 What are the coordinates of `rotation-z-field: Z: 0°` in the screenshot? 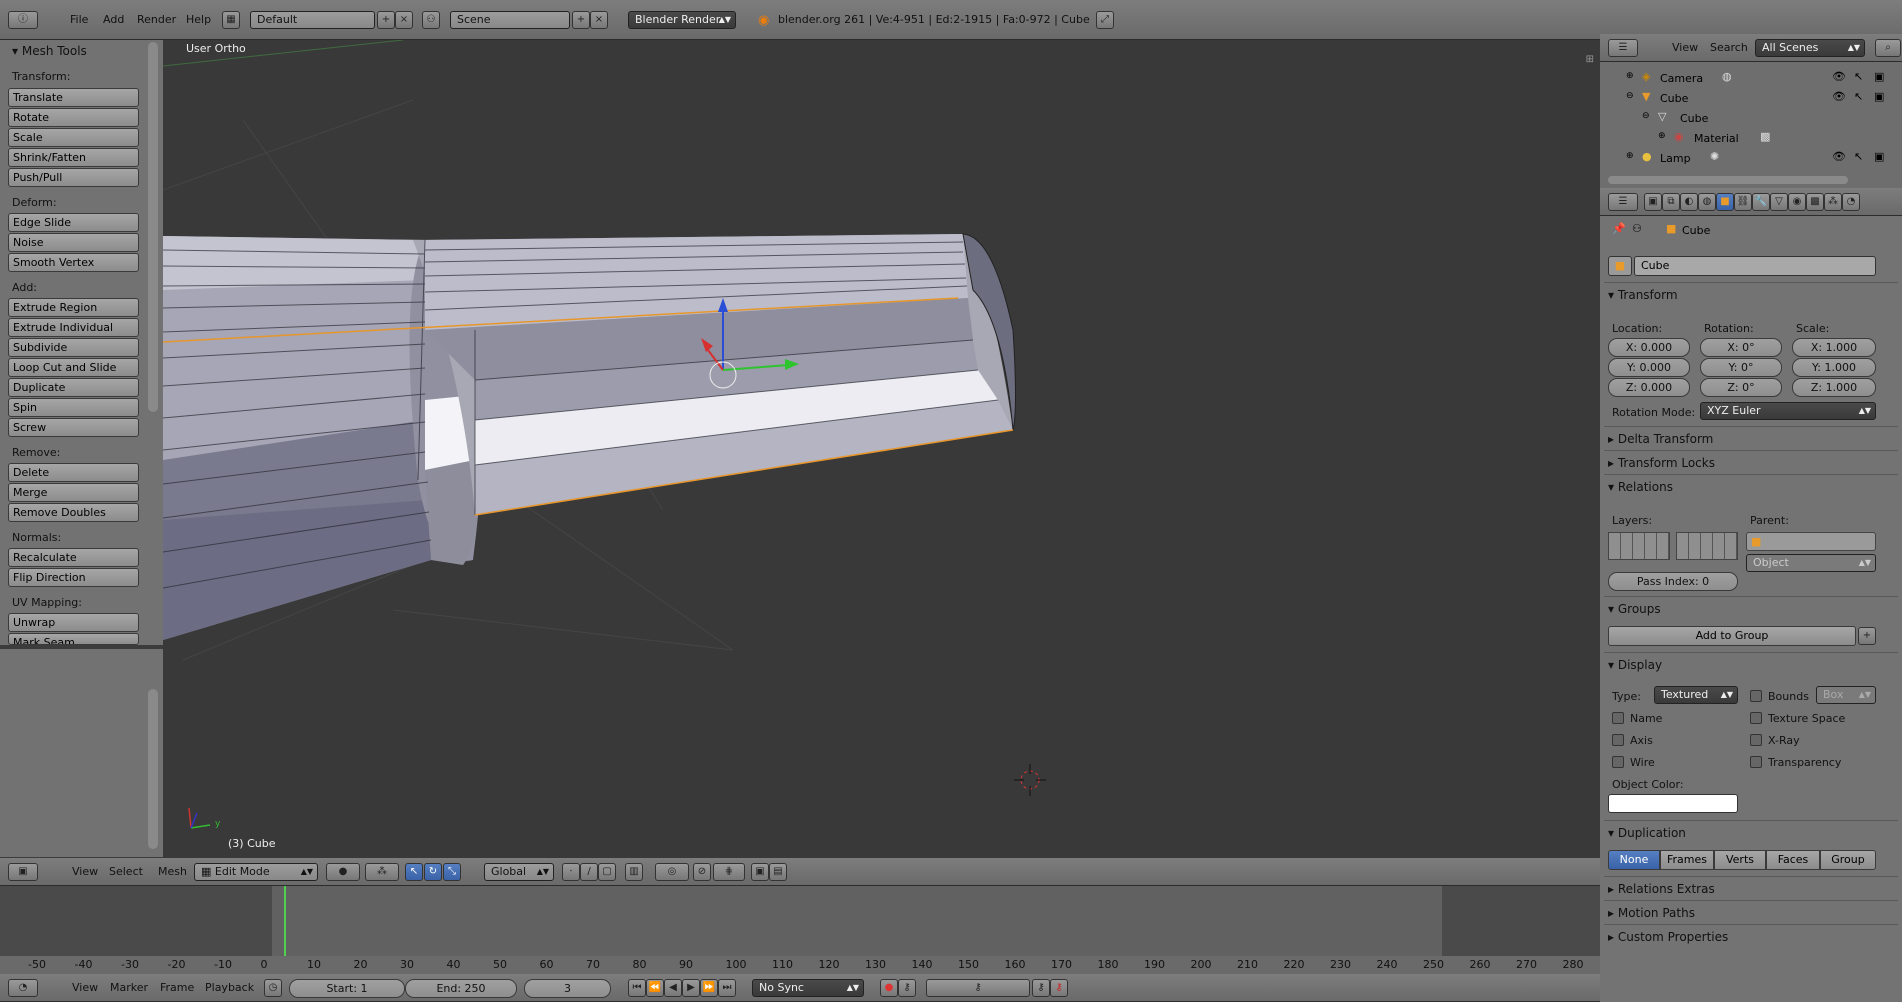 It's located at (1741, 387).